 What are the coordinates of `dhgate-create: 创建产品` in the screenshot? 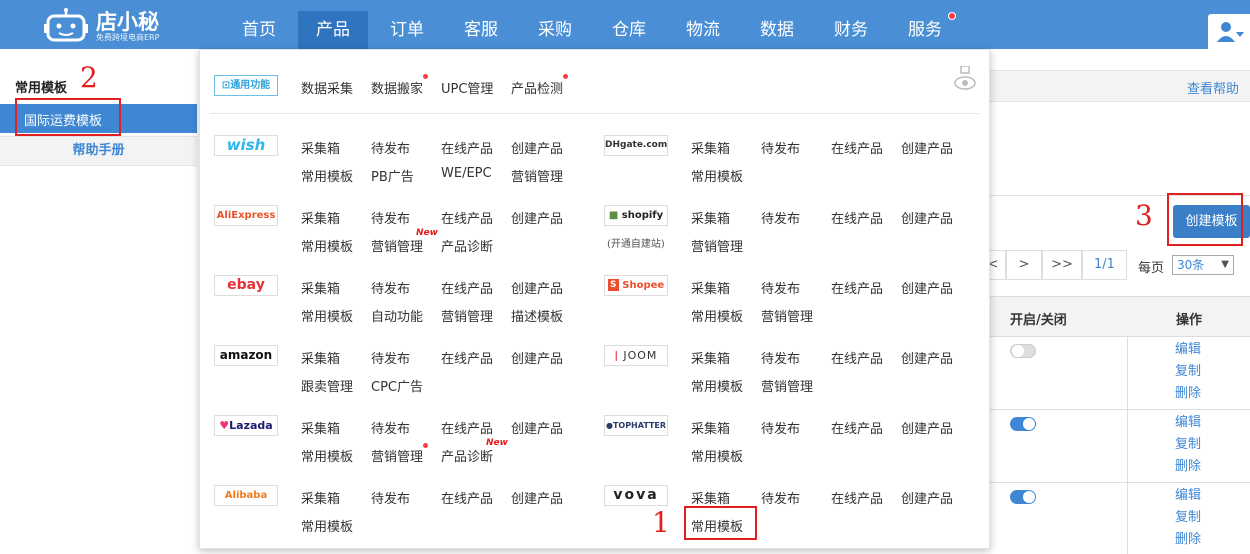 It's located at (927, 147).